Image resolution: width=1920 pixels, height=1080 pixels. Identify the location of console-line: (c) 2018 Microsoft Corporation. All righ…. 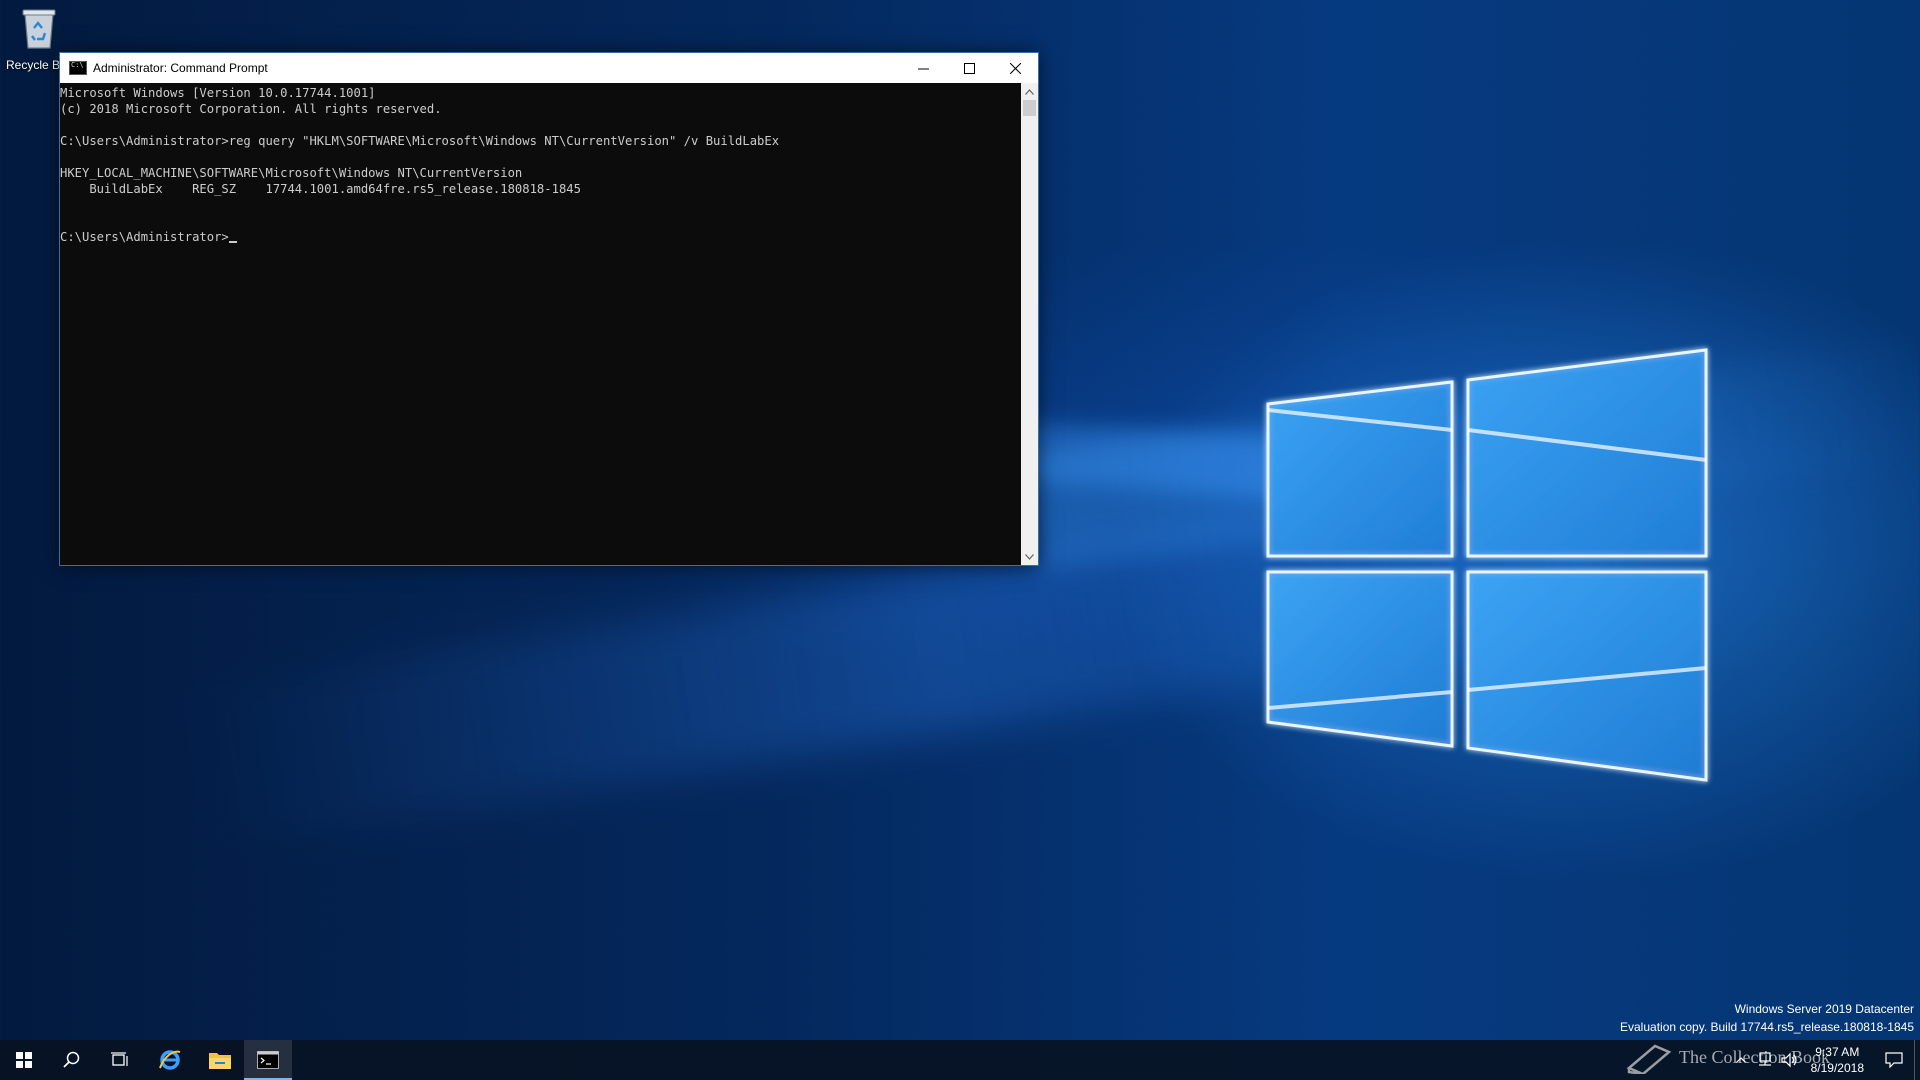
(251, 109).